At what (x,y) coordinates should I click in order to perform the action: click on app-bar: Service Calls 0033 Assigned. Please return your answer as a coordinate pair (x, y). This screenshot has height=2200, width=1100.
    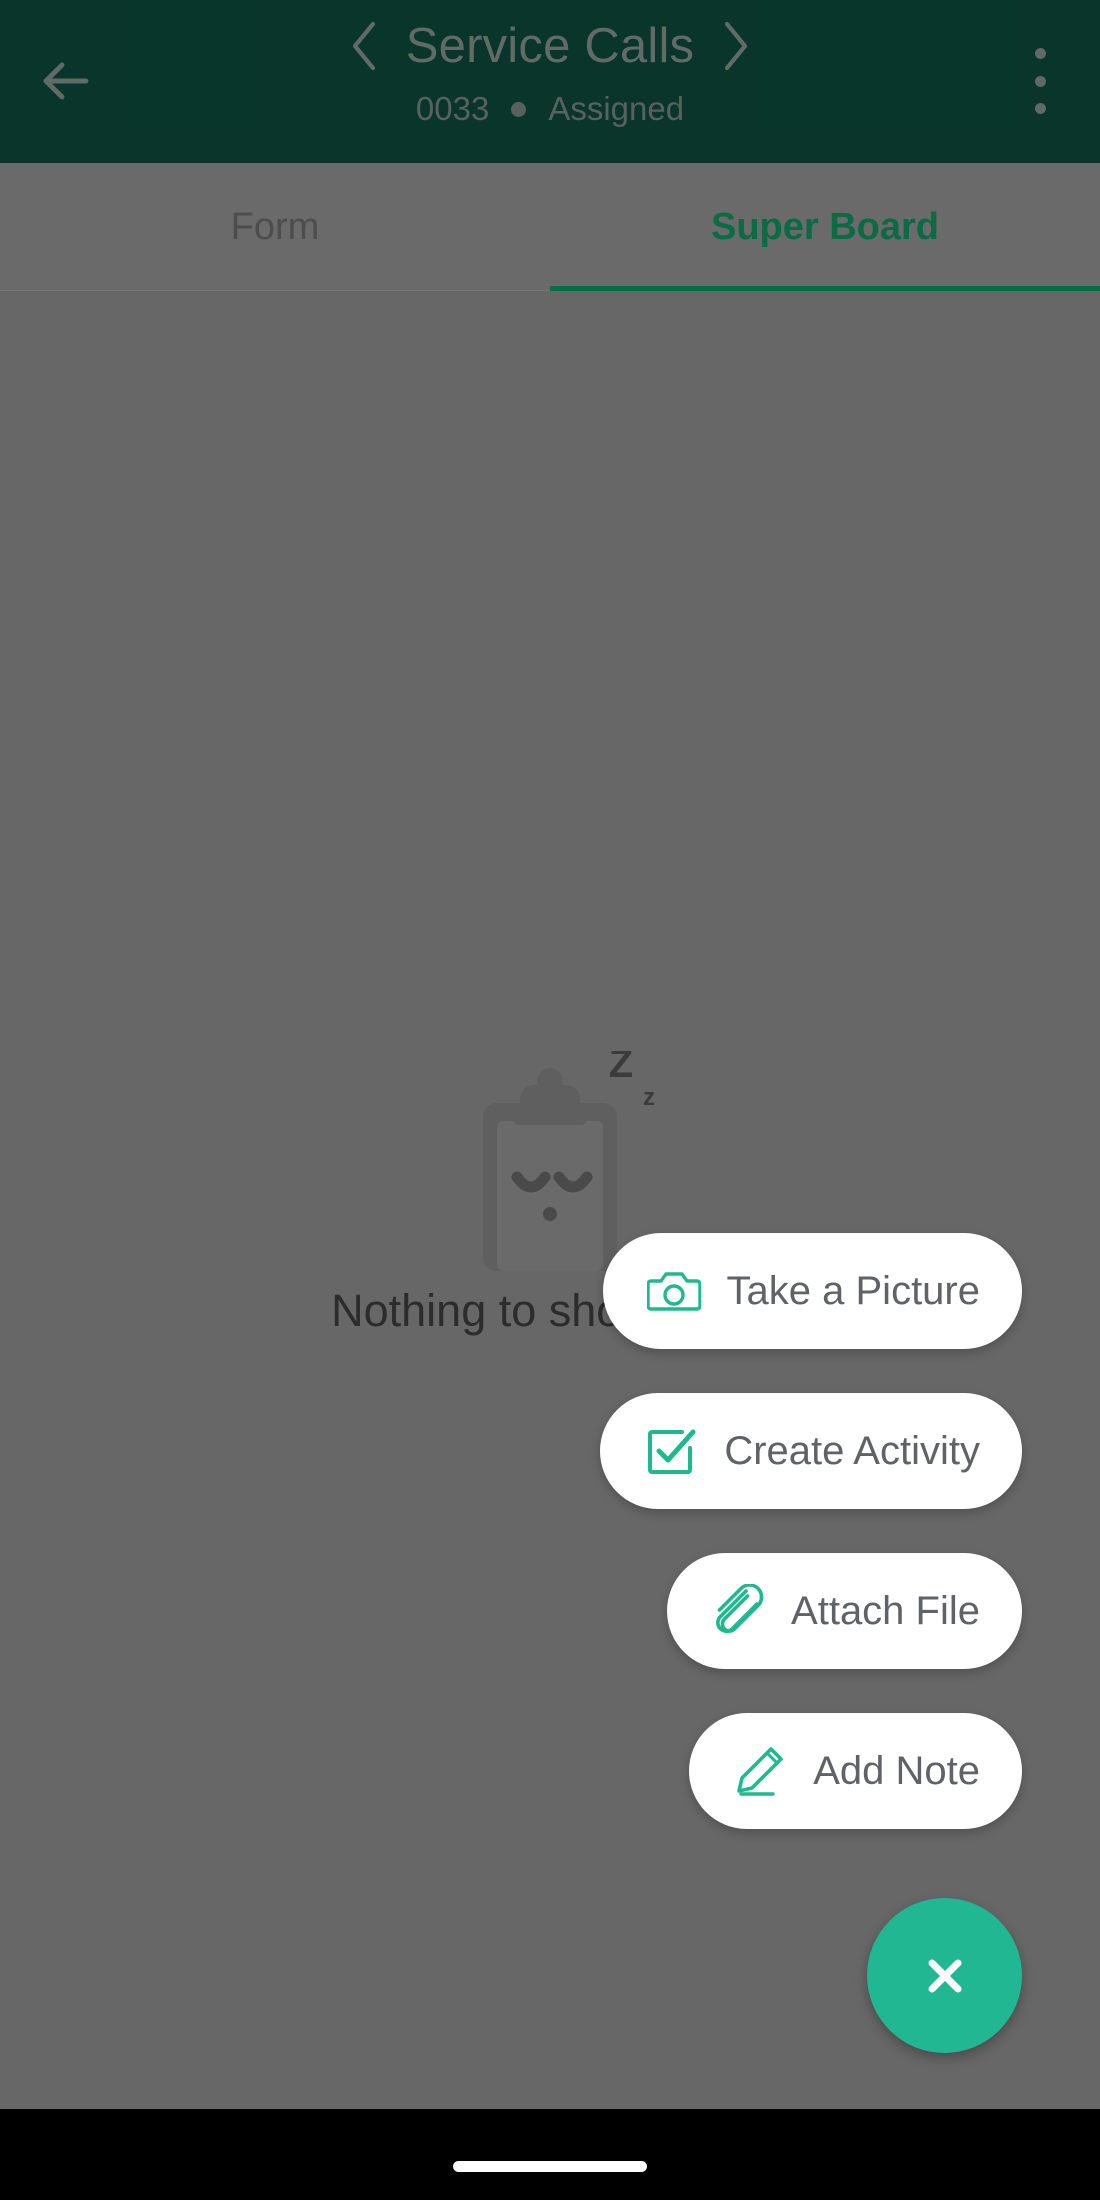
    Looking at the image, I should click on (550, 81).